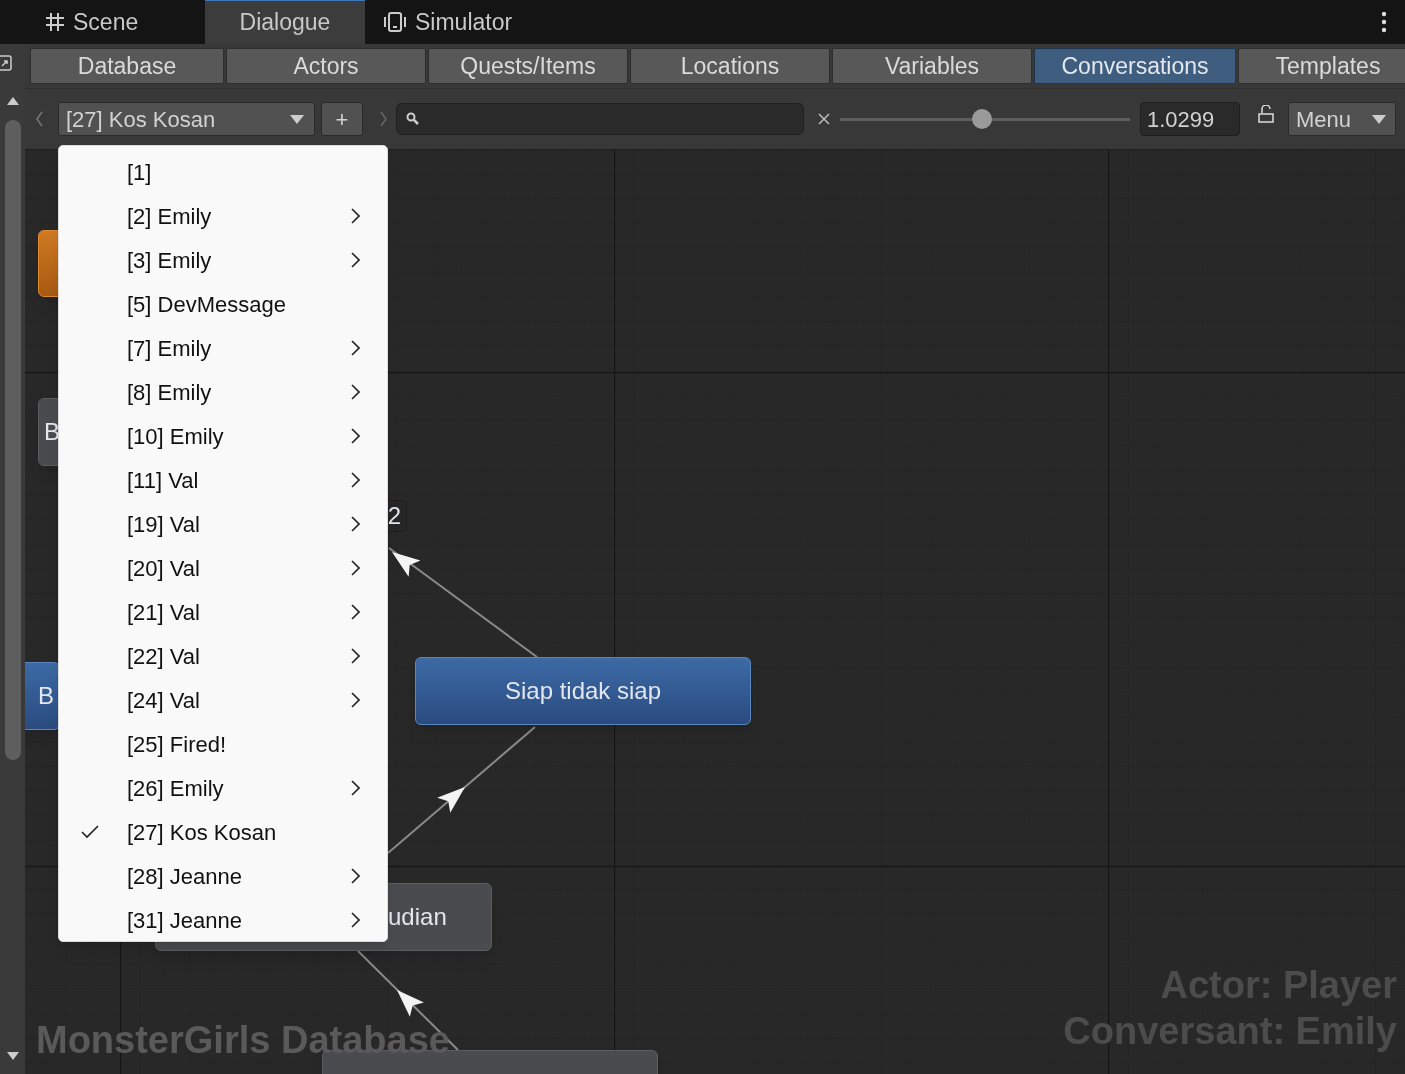 The width and height of the screenshot is (1405, 1074). Describe the element at coordinates (600, 119) in the screenshot. I see `search-field` at that location.